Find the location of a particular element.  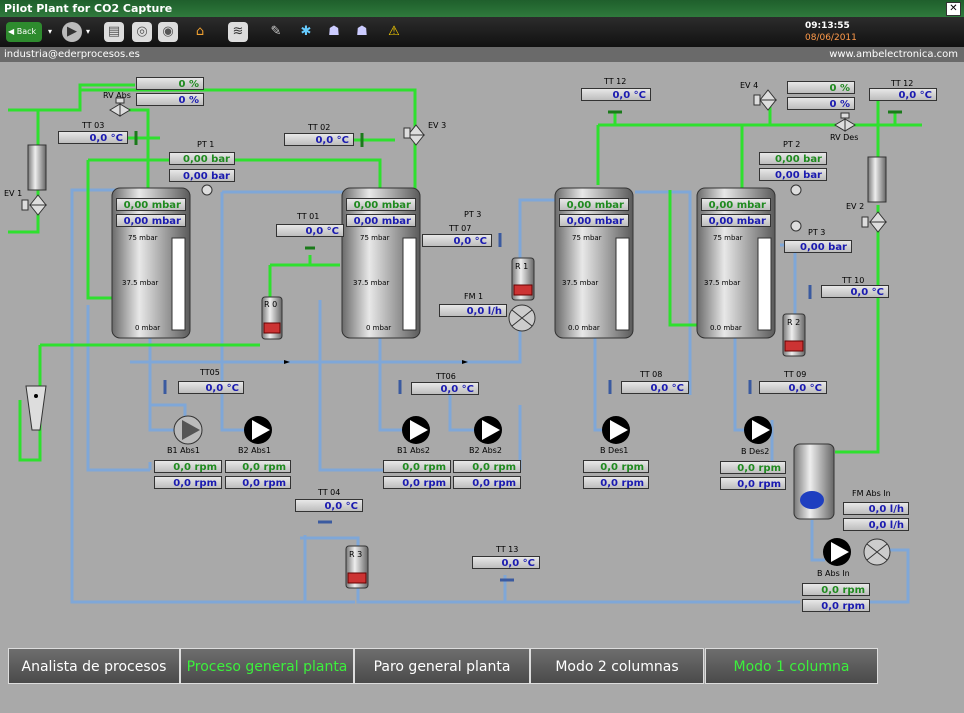

valve-ev2-icon is located at coordinates (874, 222).